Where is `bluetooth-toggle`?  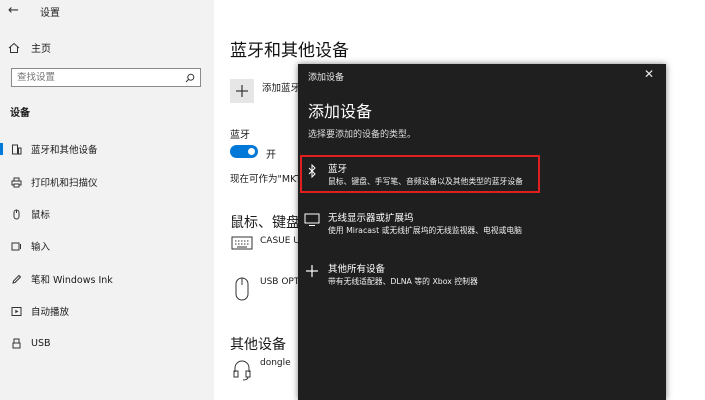 bluetooth-toggle is located at coordinates (244, 151).